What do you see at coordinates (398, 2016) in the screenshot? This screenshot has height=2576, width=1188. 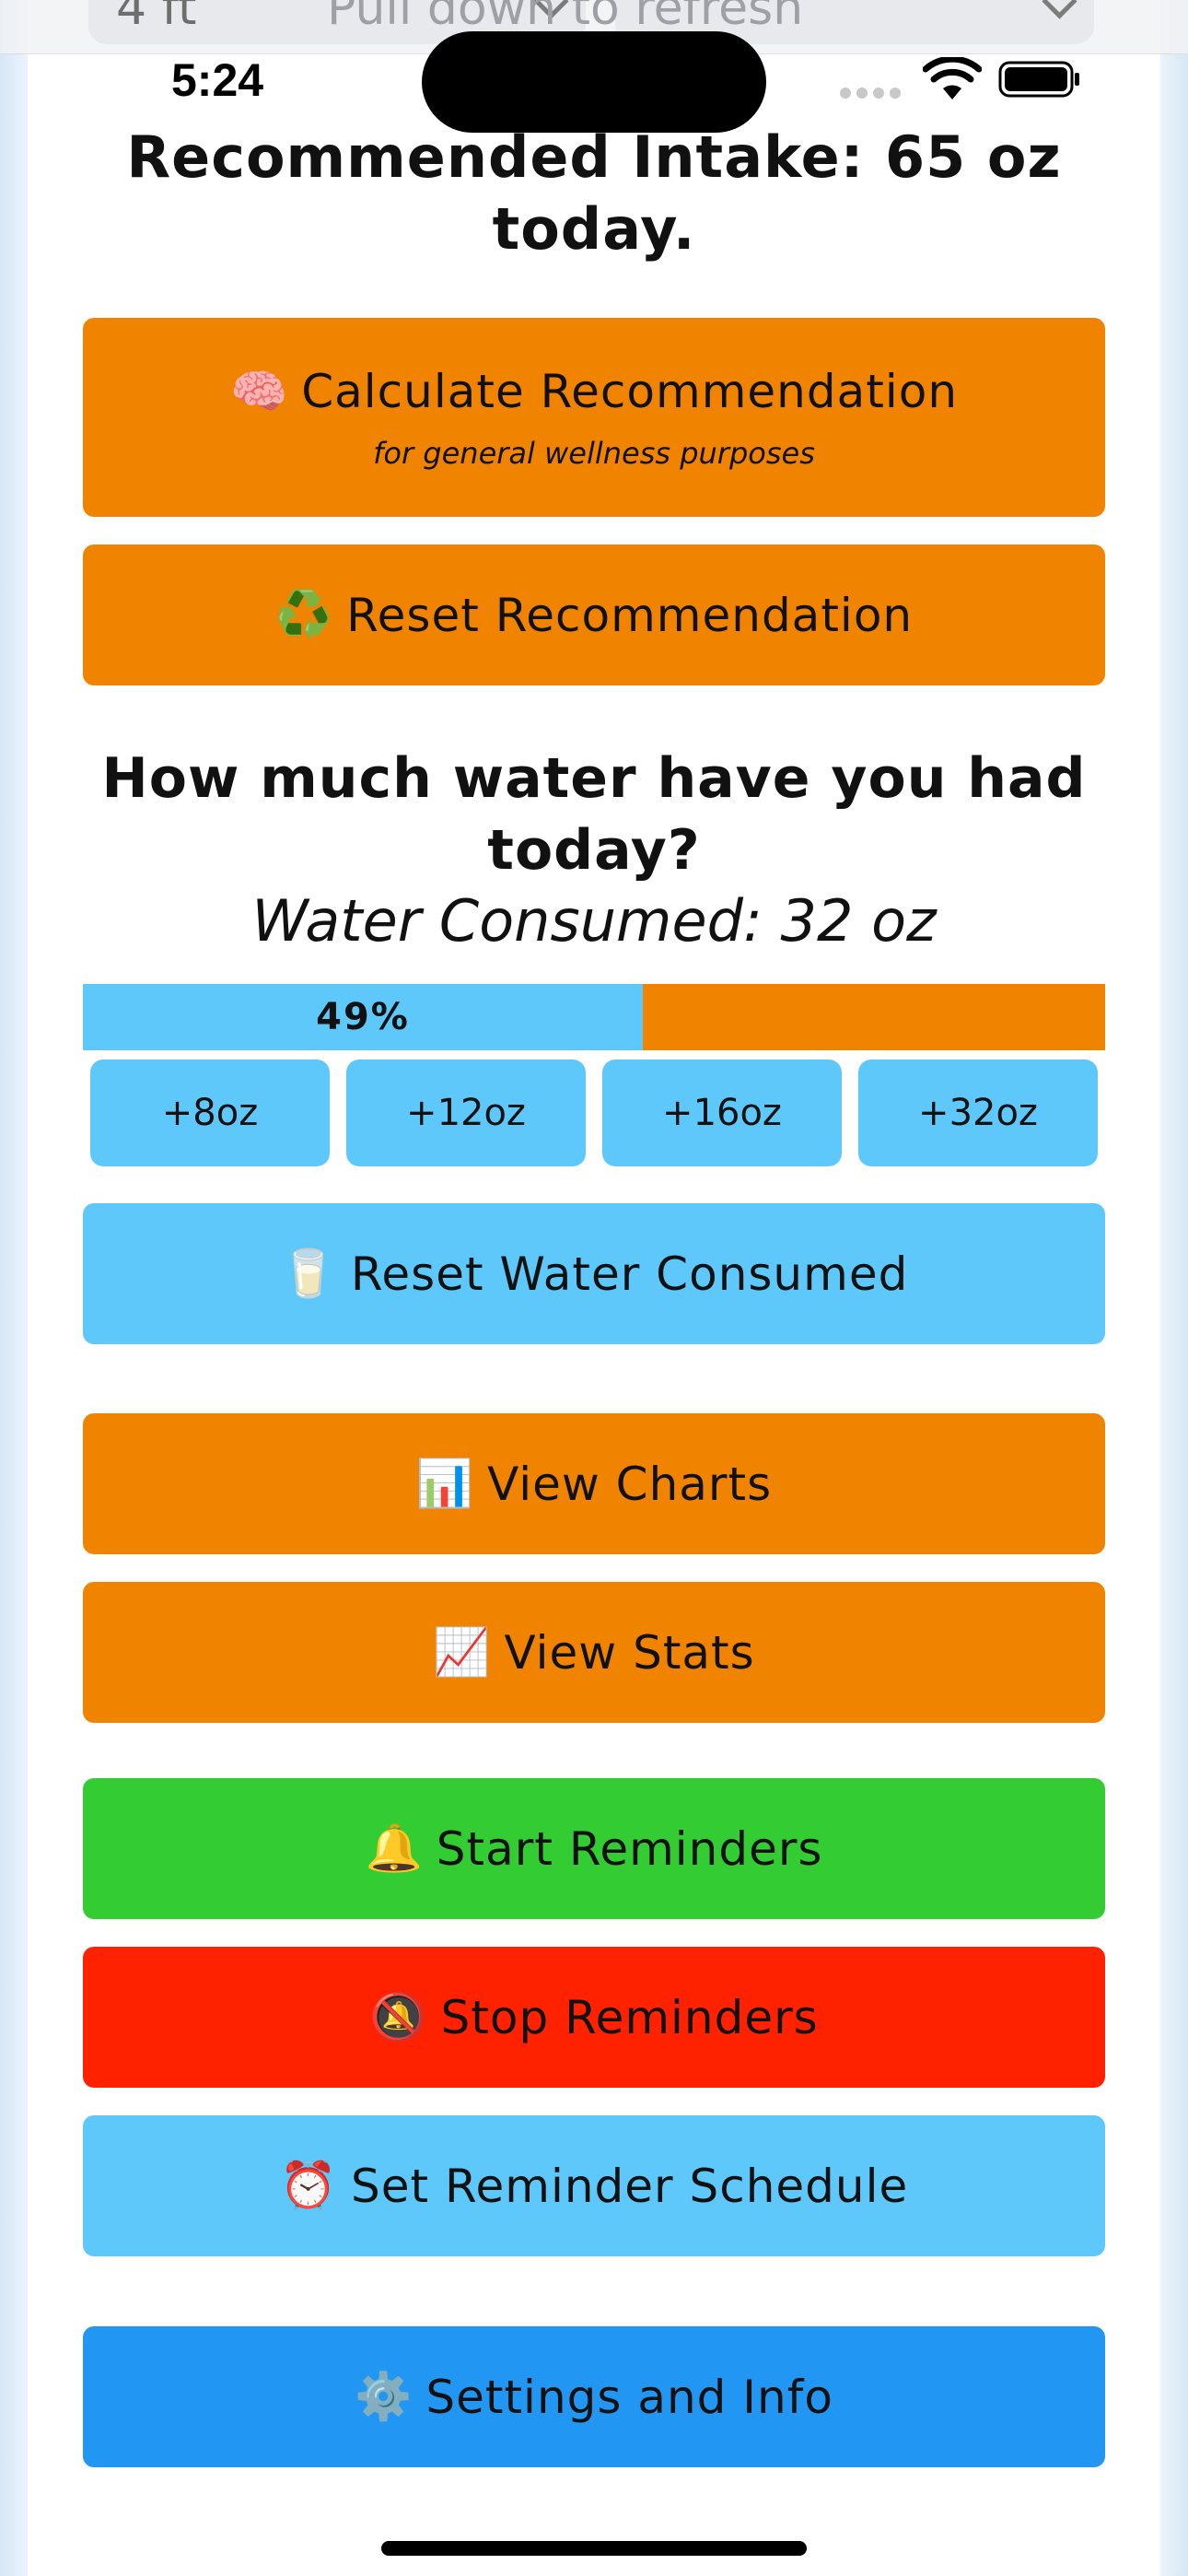 I see `bell-off-icon: 🔕` at bounding box center [398, 2016].